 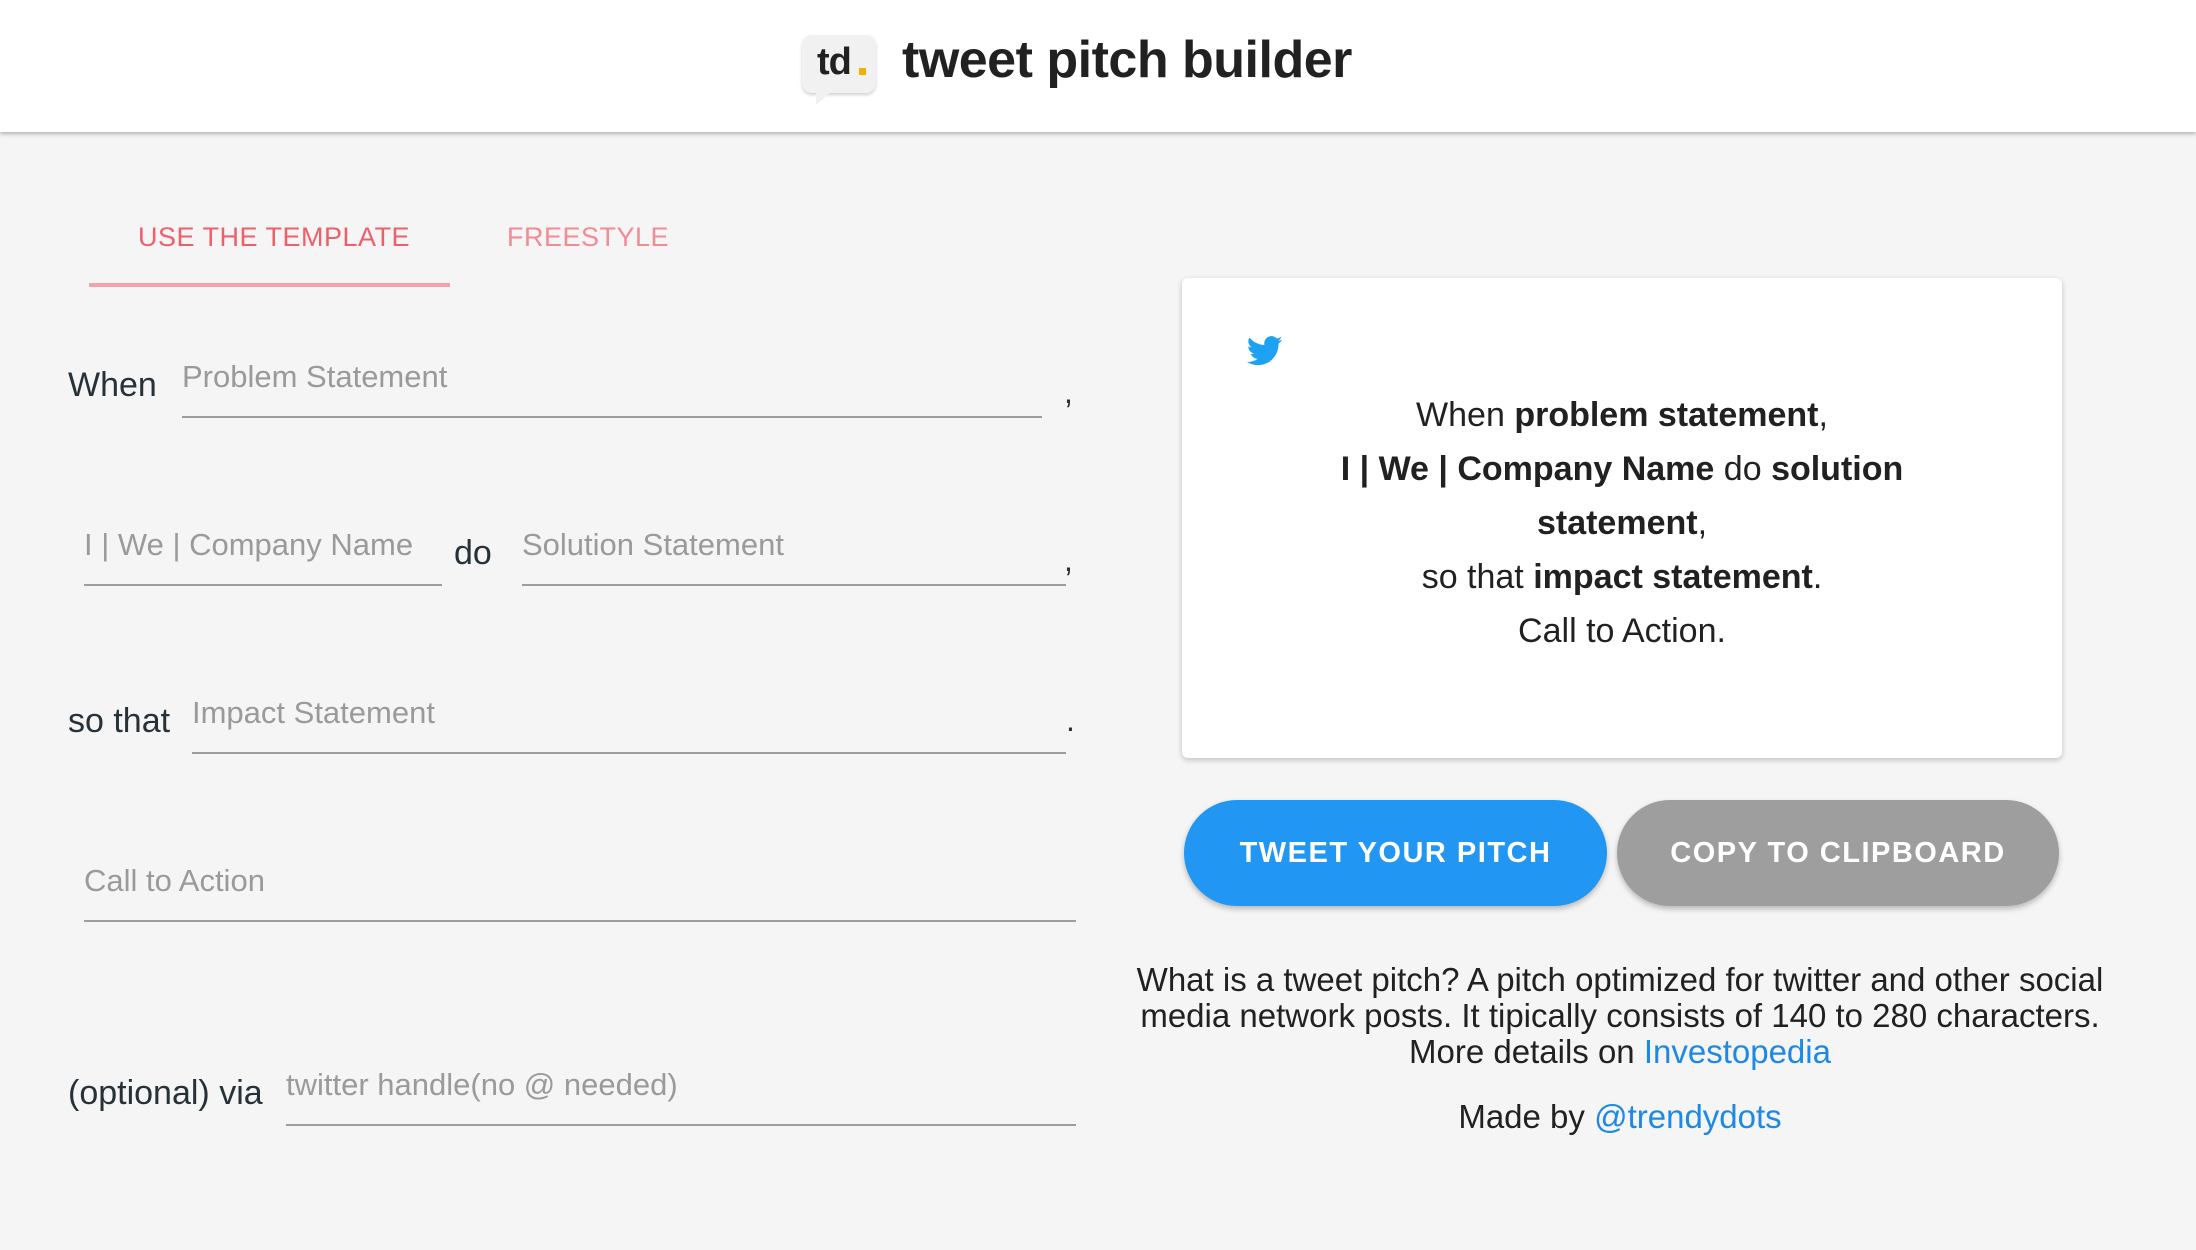 I want to click on do-label: do, so click(x=473, y=553).